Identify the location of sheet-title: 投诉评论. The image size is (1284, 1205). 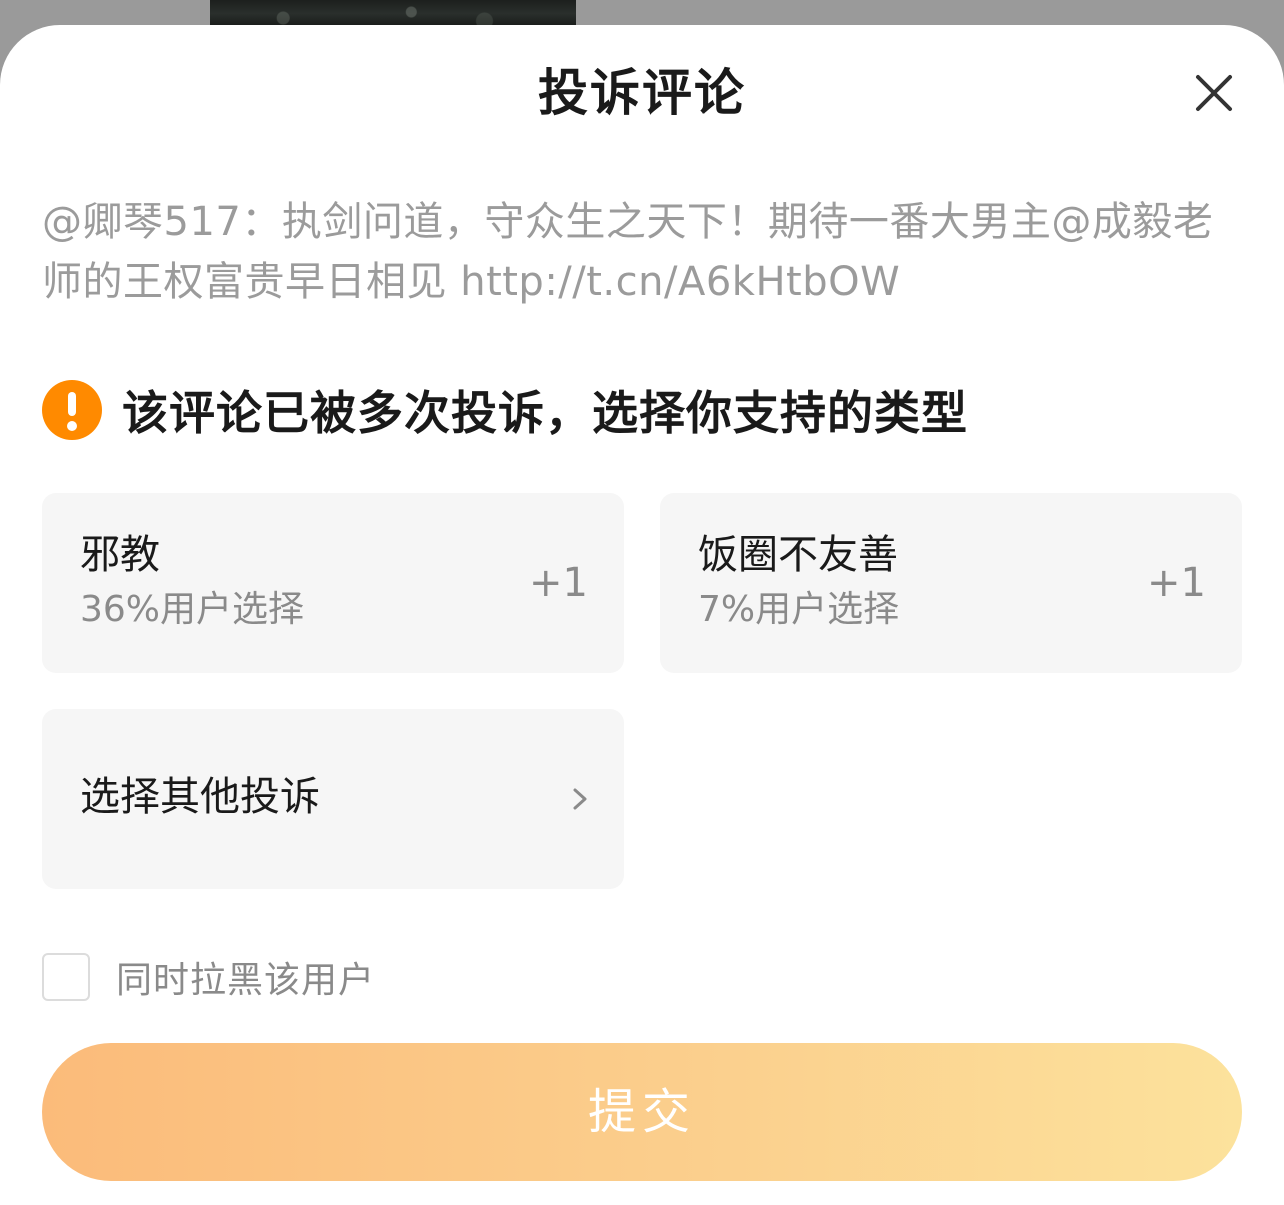
(642, 93).